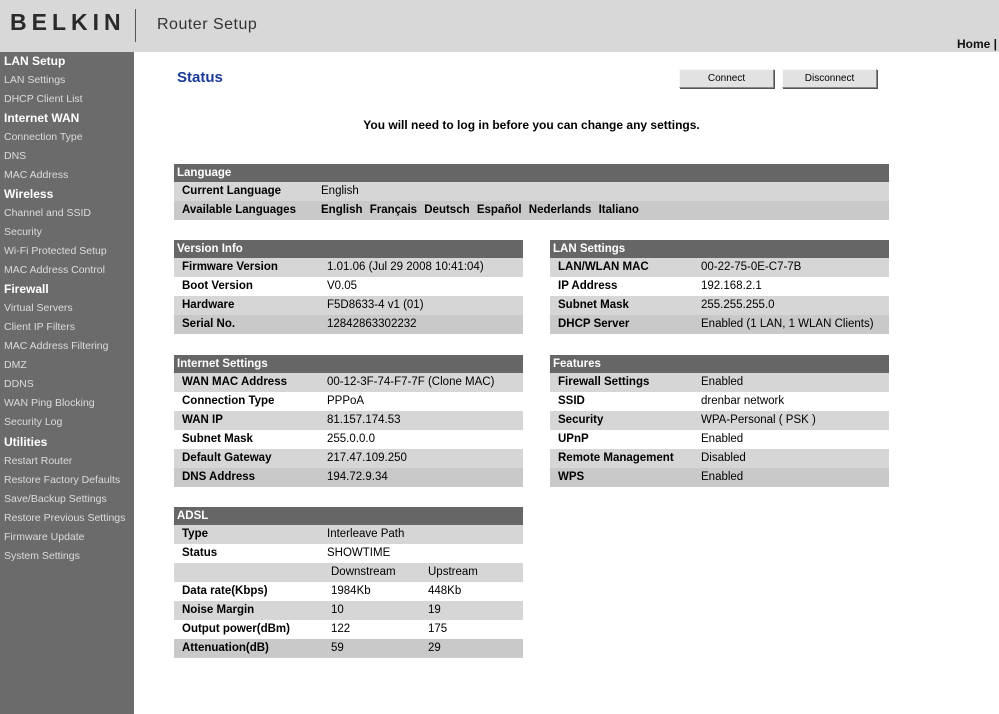 The height and width of the screenshot is (714, 999). Describe the element at coordinates (560, 210) in the screenshot. I see `language-option-nederlands: Nederlands` at that location.